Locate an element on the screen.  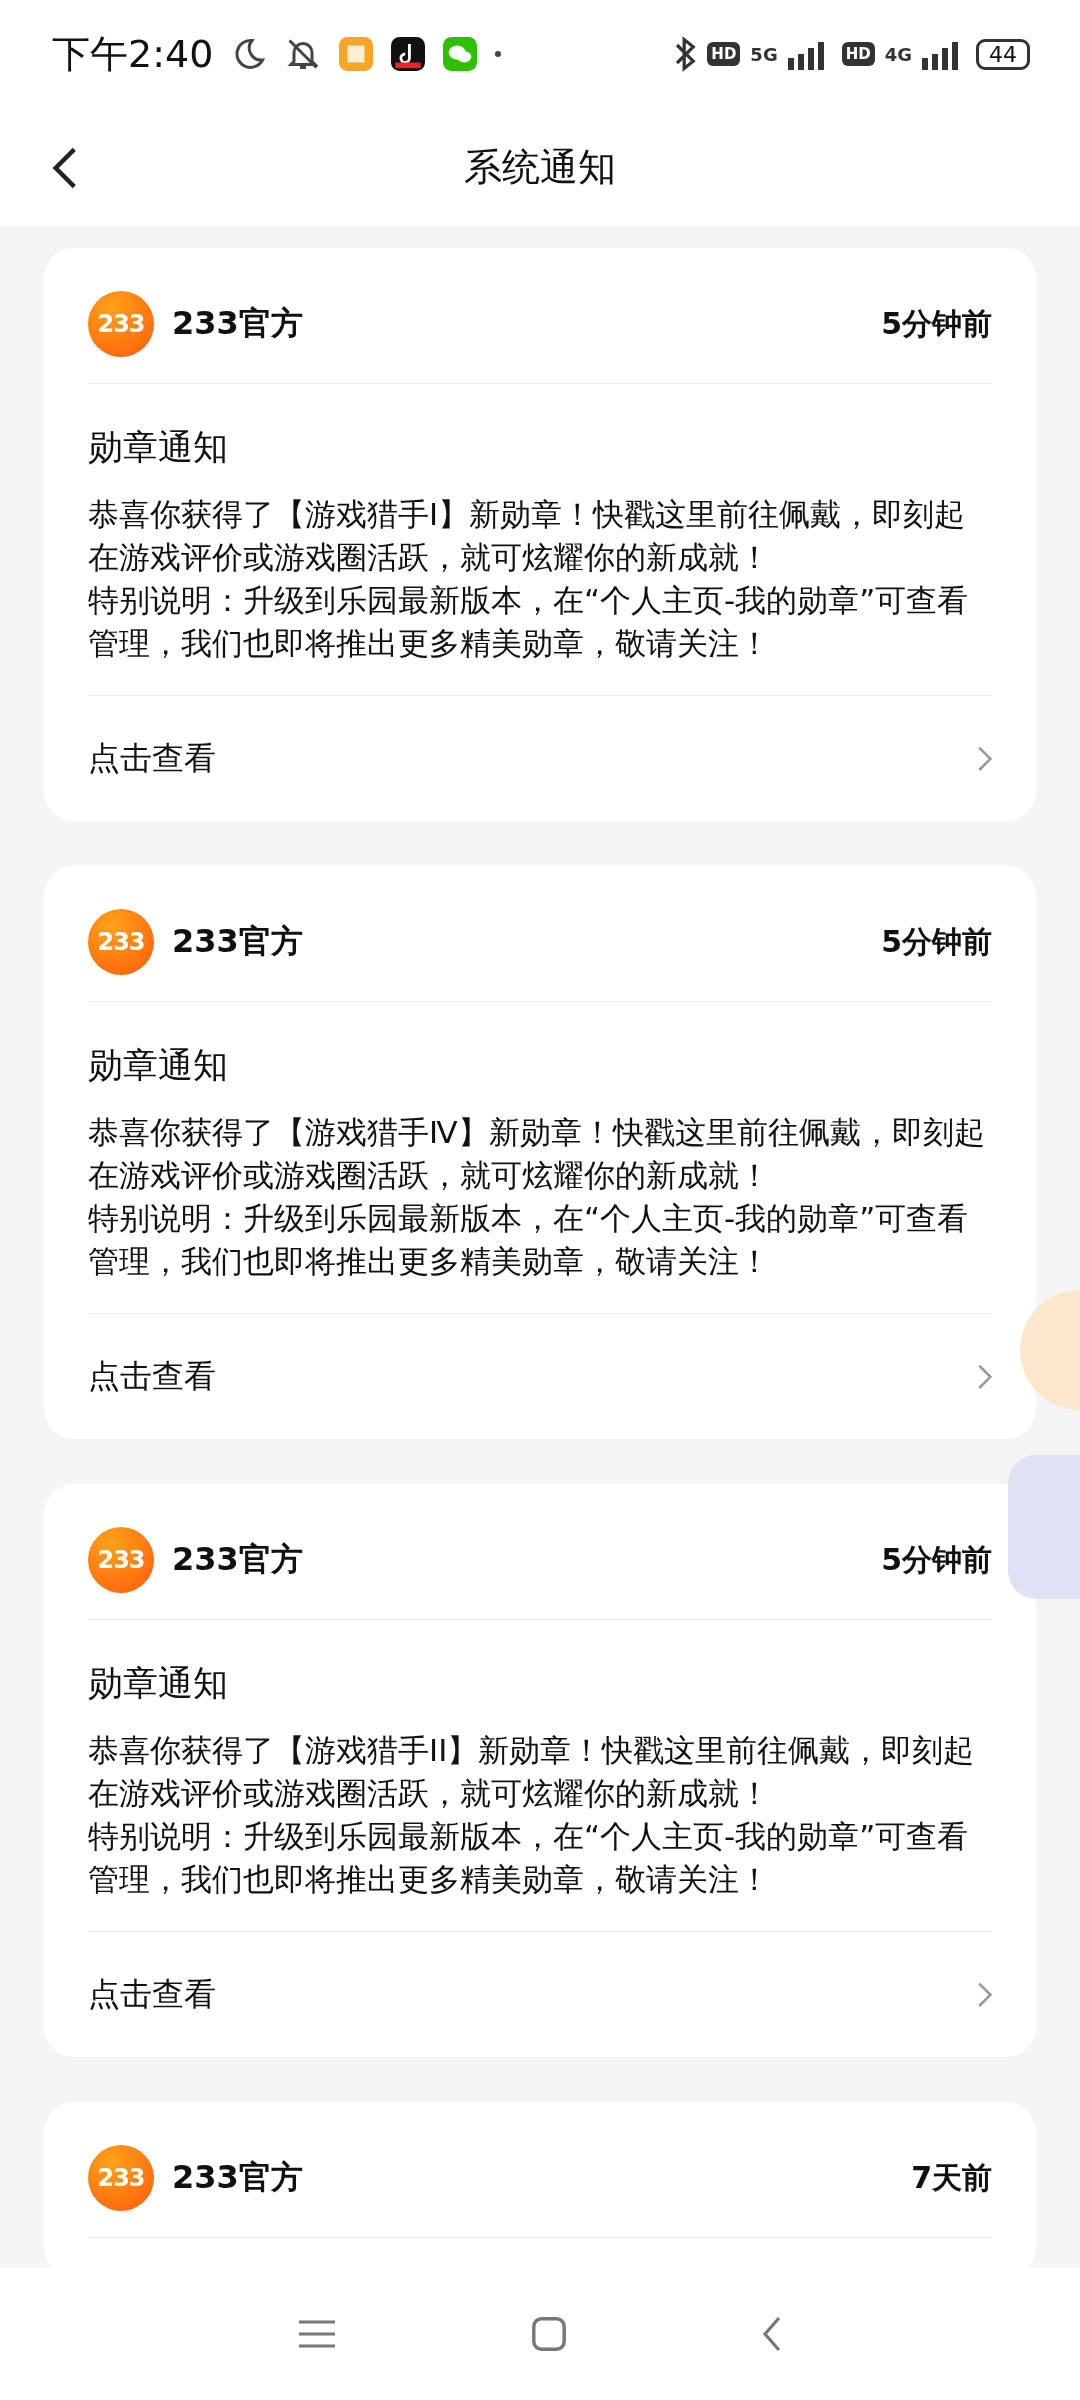
network-label: 4G is located at coordinates (898, 54).